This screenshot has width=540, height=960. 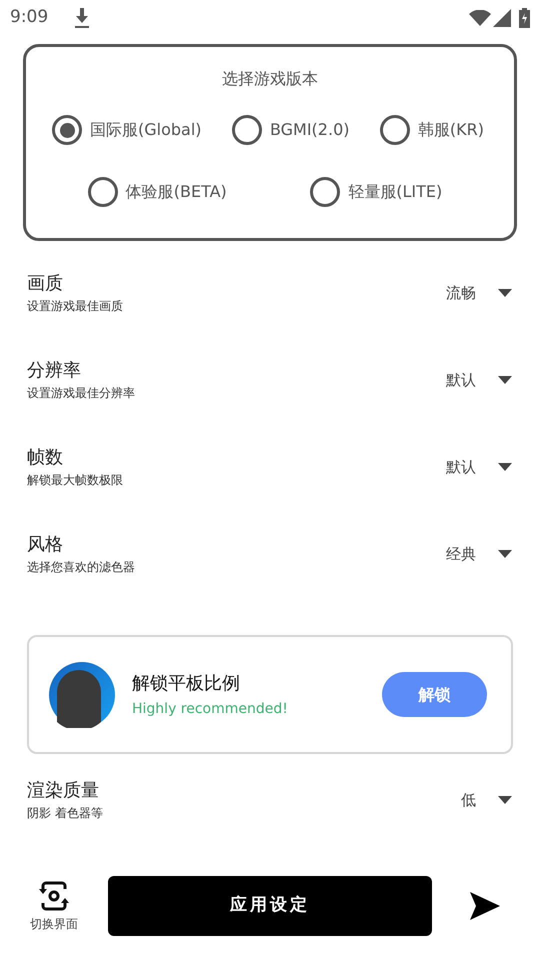 I want to click on setting-description: 阴影 着色器等, so click(x=65, y=813).